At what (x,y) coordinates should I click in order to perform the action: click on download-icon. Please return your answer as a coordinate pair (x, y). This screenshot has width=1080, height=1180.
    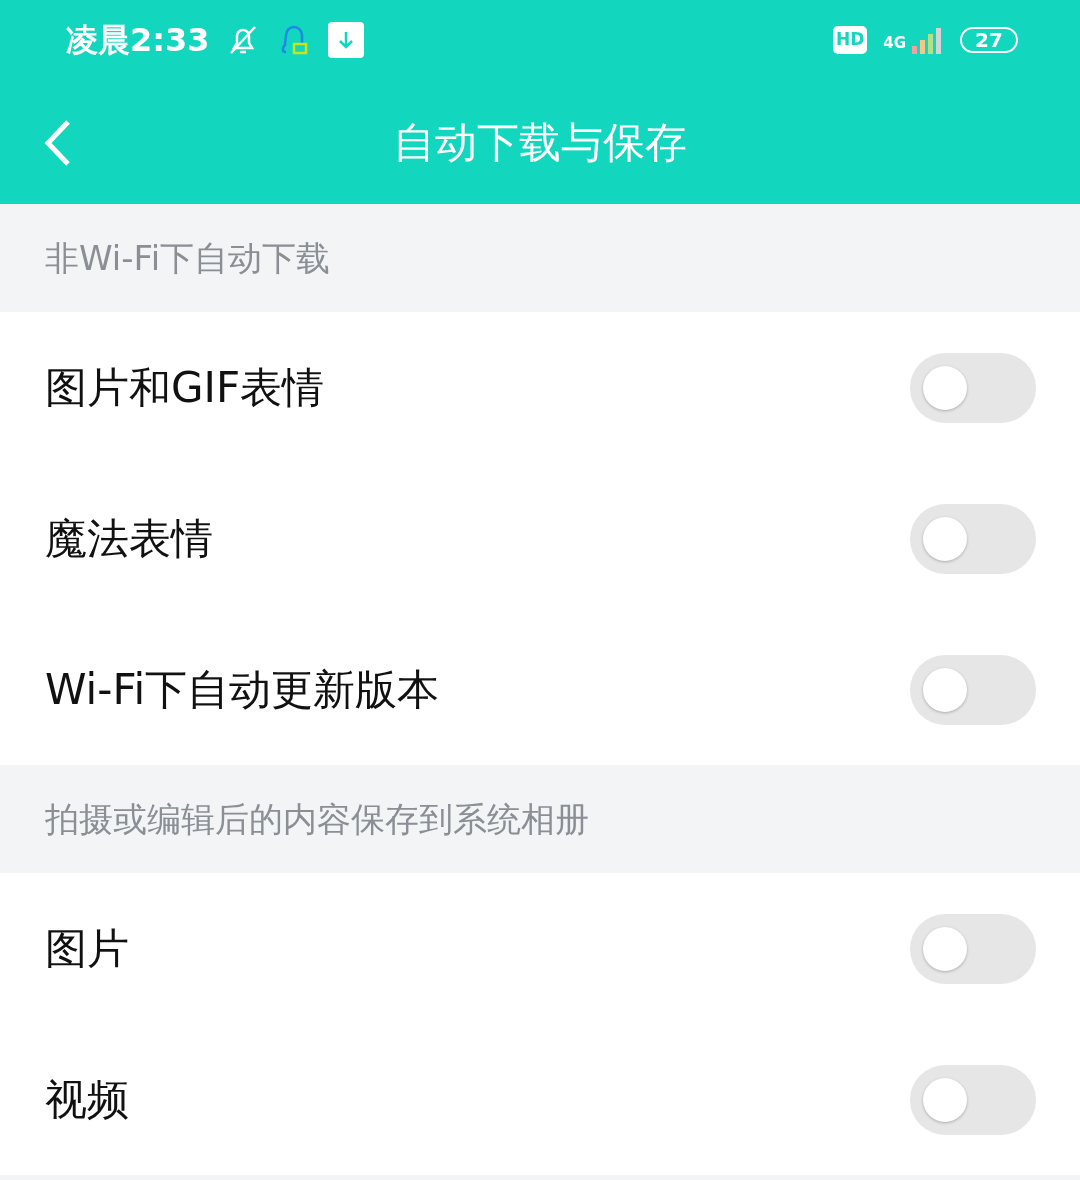
    Looking at the image, I should click on (345, 40).